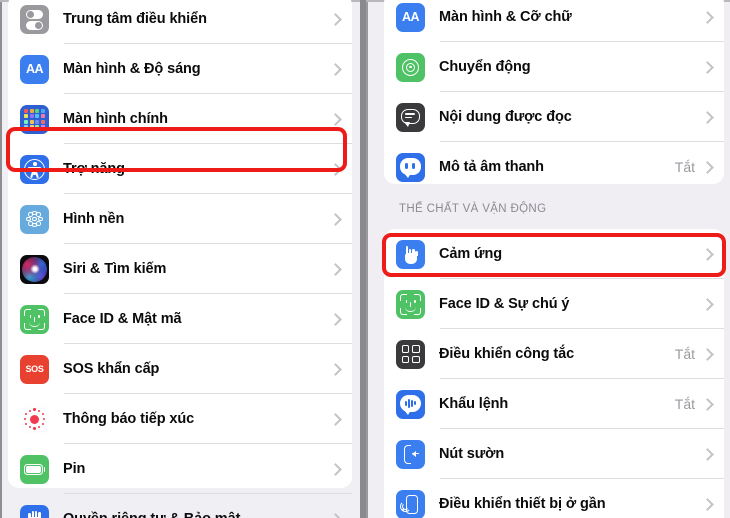 The width and height of the screenshot is (730, 518). I want to click on settings-row-control-center: Trung tâm điều khiển, so click(180, 22).